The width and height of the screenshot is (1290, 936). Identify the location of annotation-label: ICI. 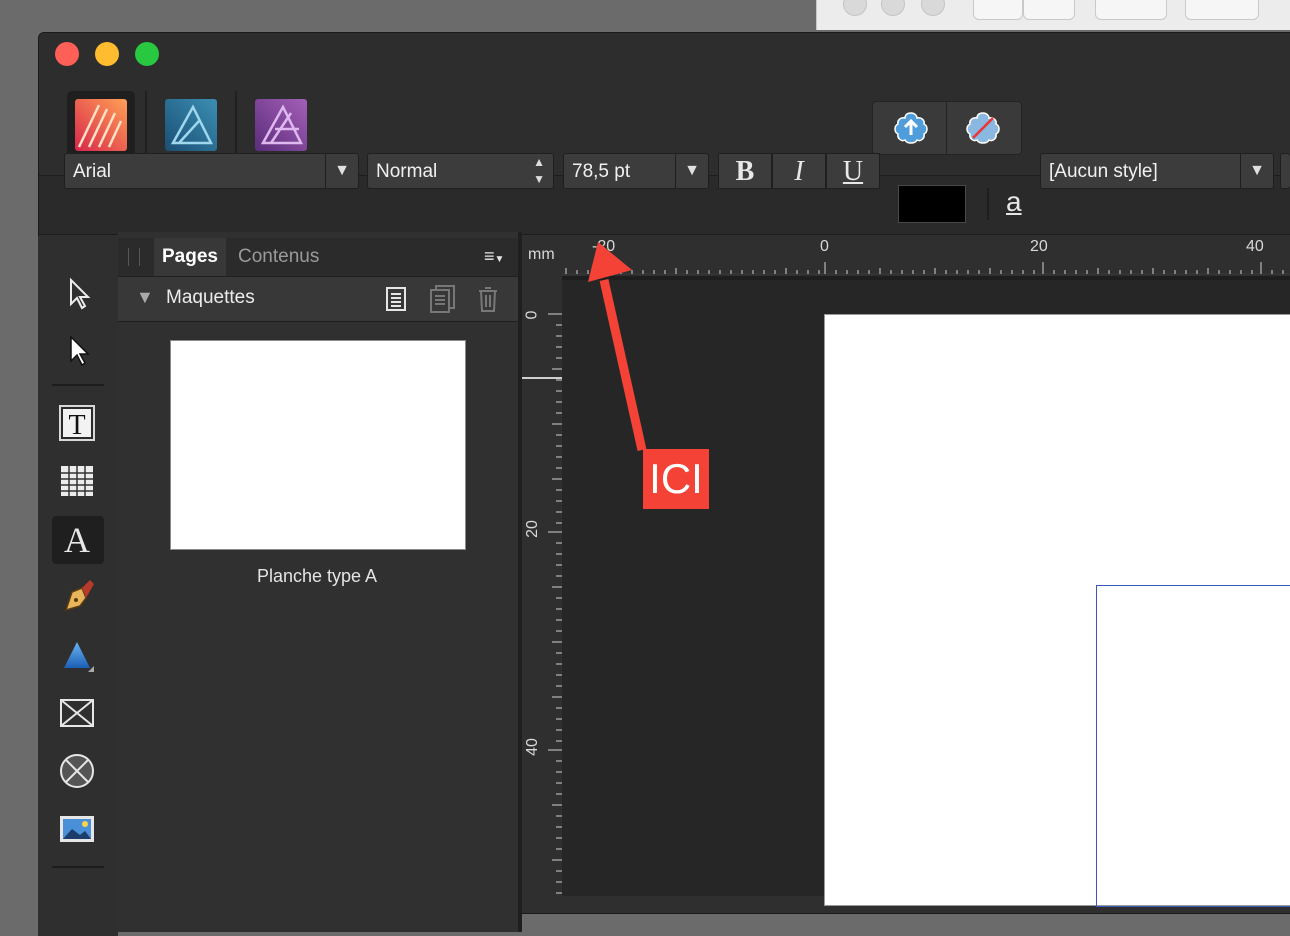
(676, 479).